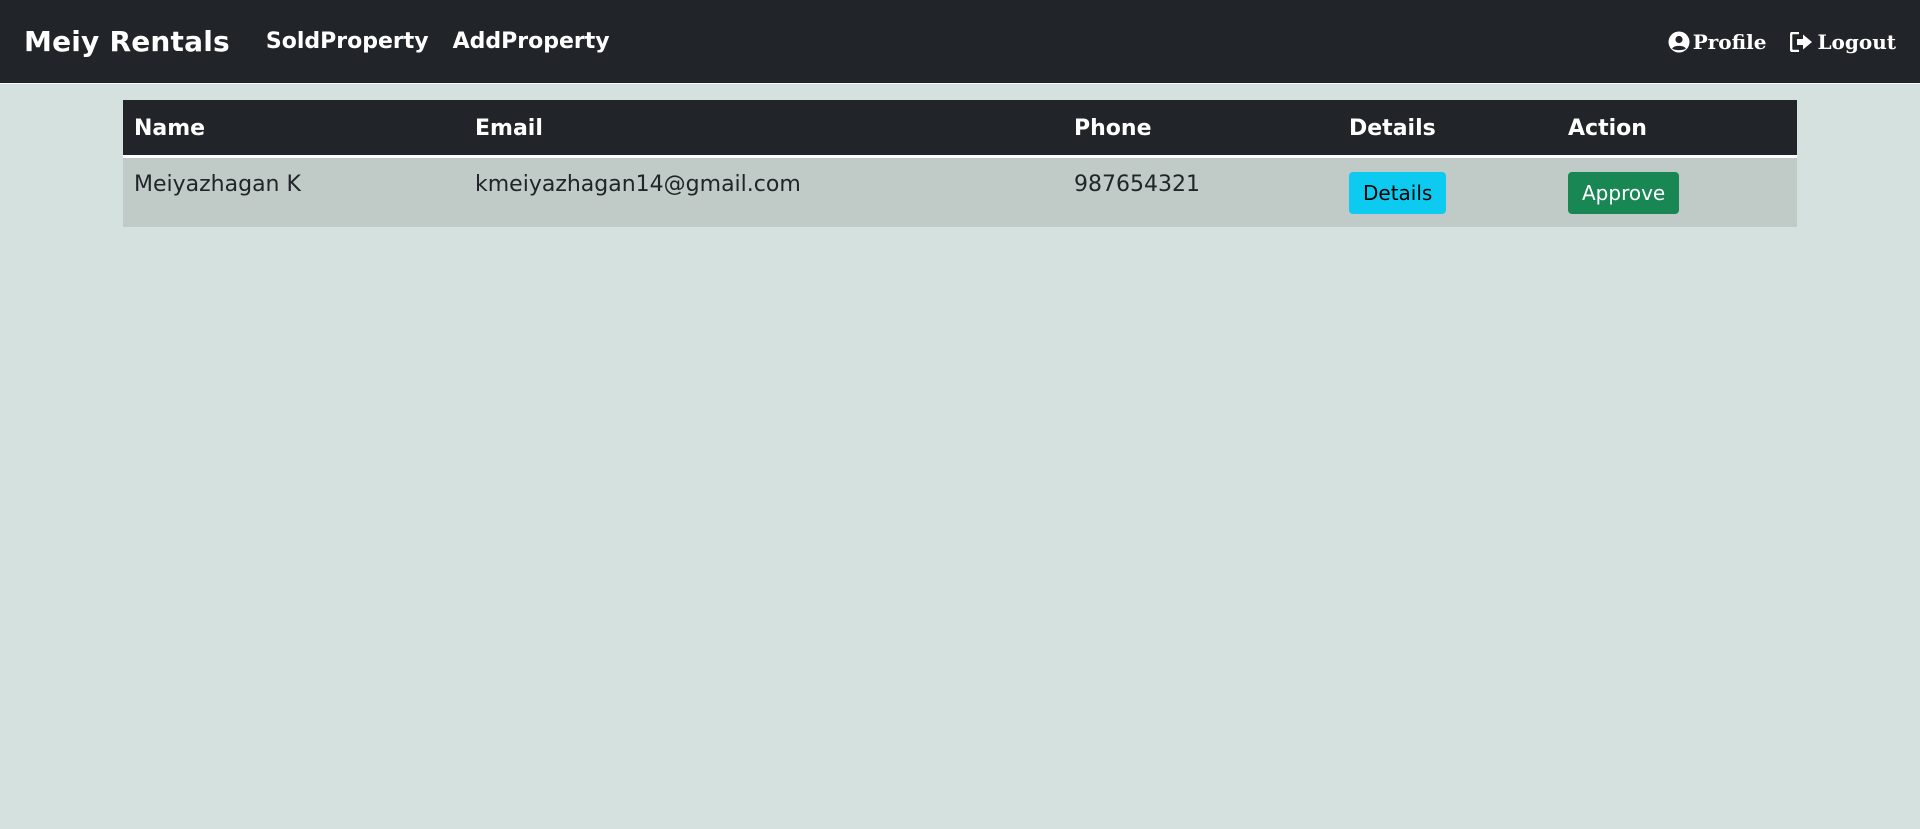  Describe the element at coordinates (1679, 42) in the screenshot. I see `user-circle-icon` at that location.